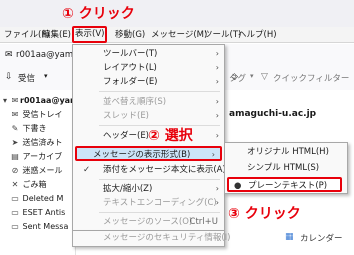  I want to click on folder-trash: ✕ ごみ箱, so click(38, 185).